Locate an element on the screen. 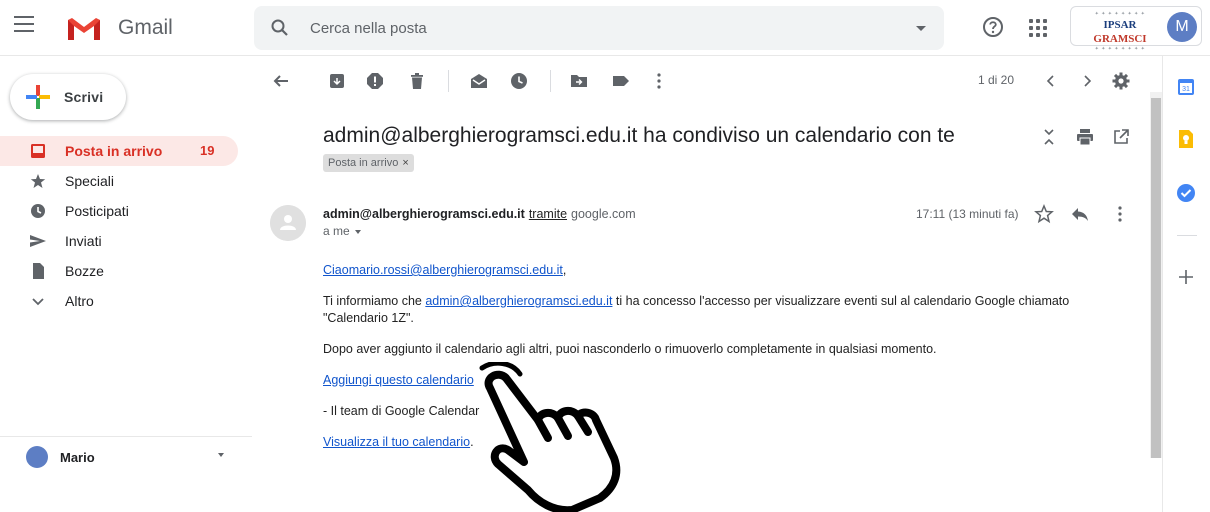 Image resolution: width=1210 pixels, height=512 pixels. add-calendar-link: Aggiungi questo calendario is located at coordinates (398, 380).